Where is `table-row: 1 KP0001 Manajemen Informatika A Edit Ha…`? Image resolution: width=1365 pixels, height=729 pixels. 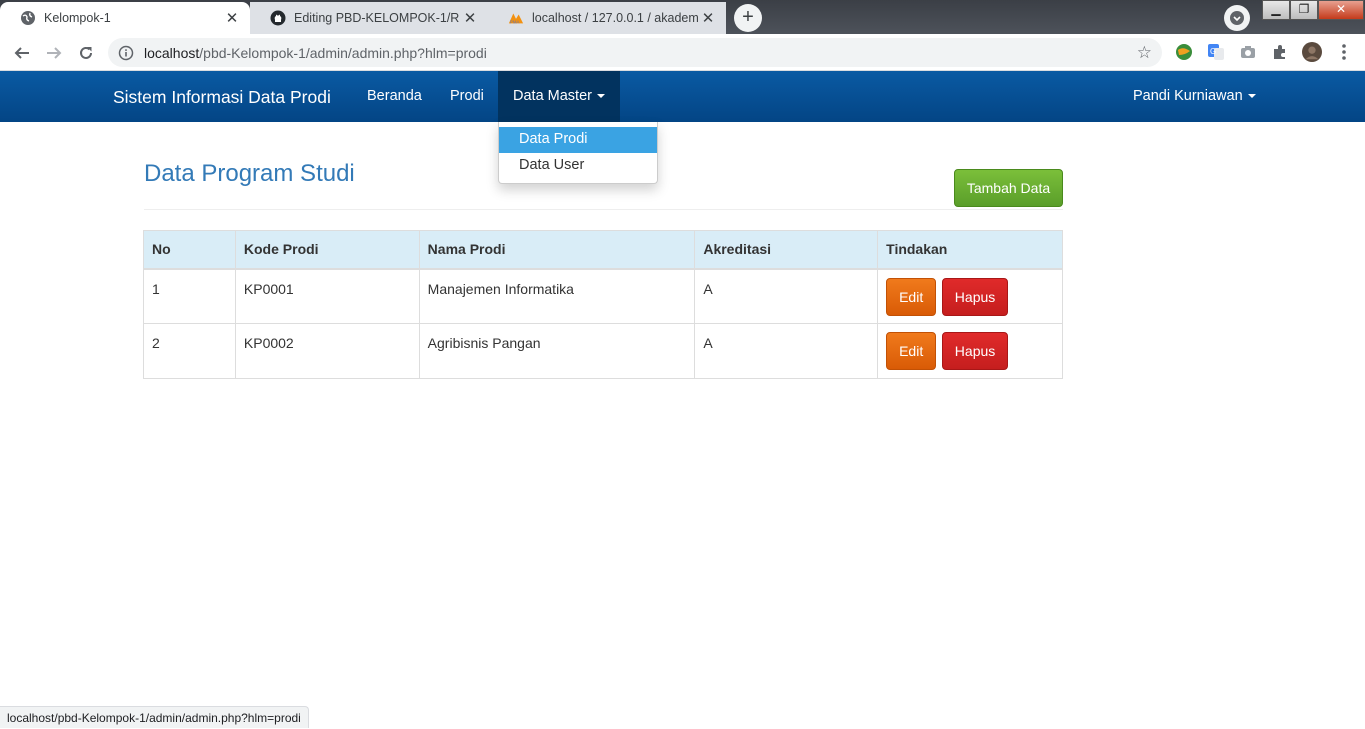
table-row: 1 KP0001 Manajemen Informatika A Edit Ha… is located at coordinates (603, 296).